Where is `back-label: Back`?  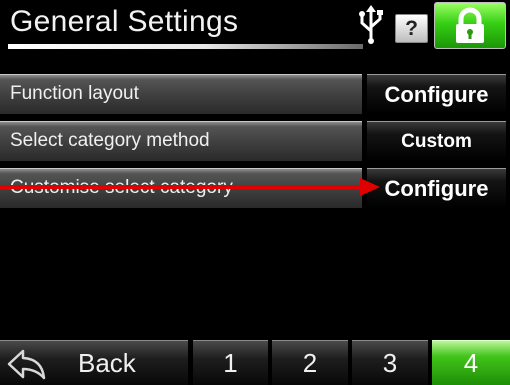
back-label: Back is located at coordinates (107, 363).